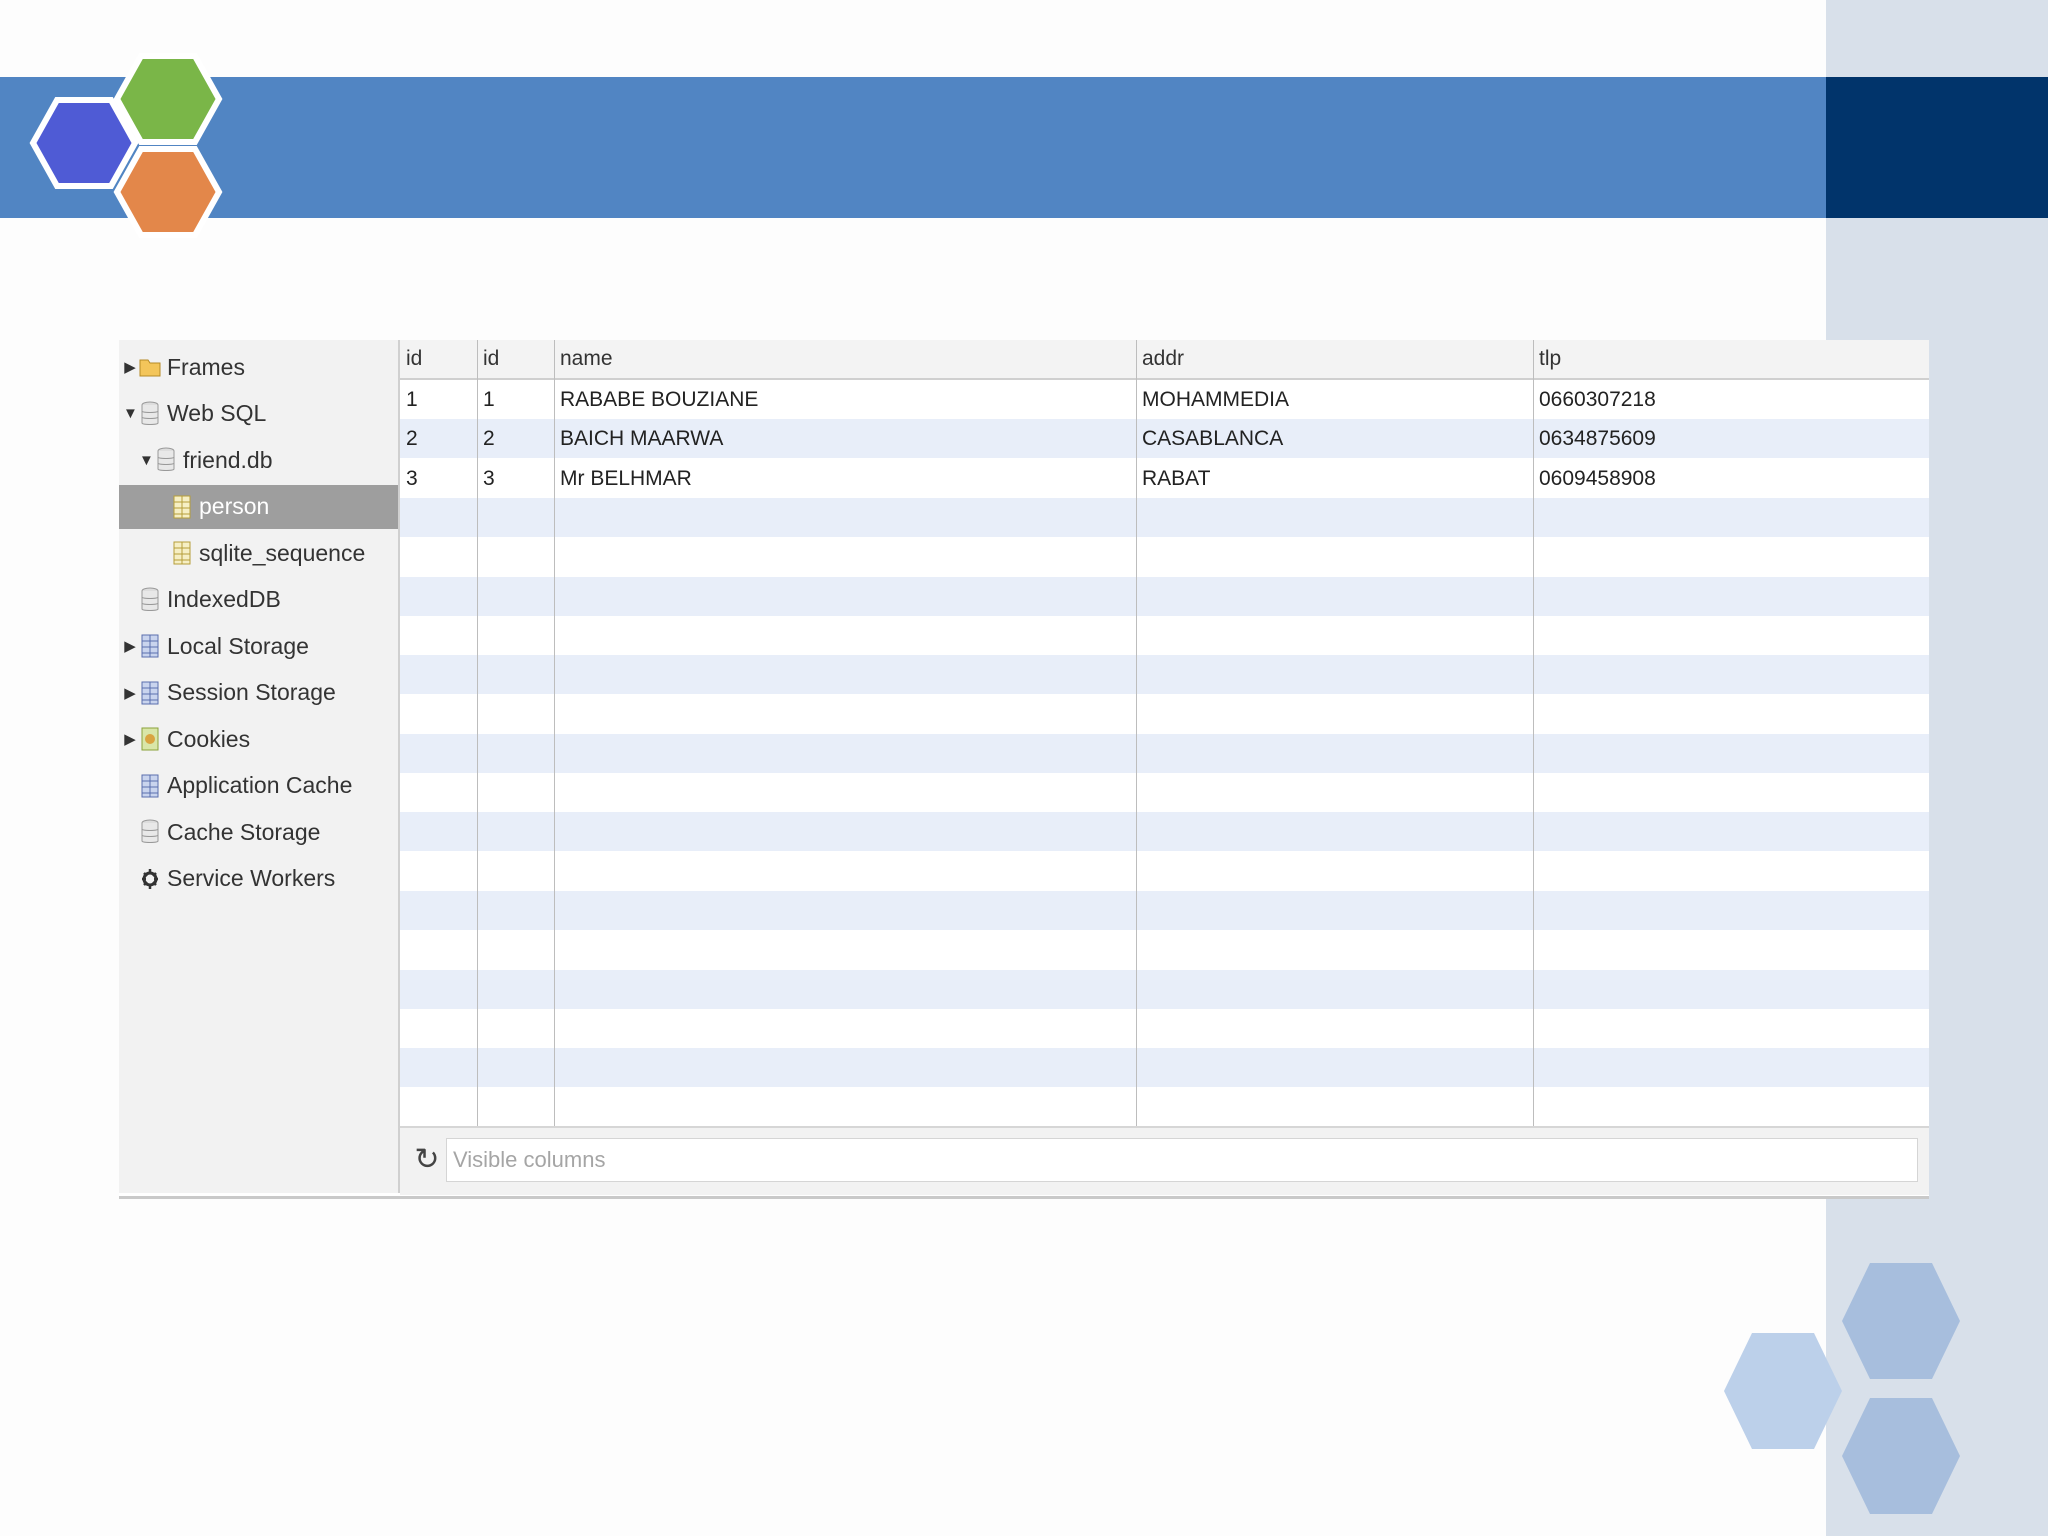  I want to click on sidebar-item-label: Frames, so click(206, 366).